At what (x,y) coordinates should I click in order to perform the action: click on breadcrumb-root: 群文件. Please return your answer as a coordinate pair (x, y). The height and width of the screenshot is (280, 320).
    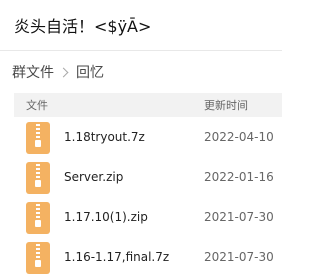
    Looking at the image, I should click on (33, 72).